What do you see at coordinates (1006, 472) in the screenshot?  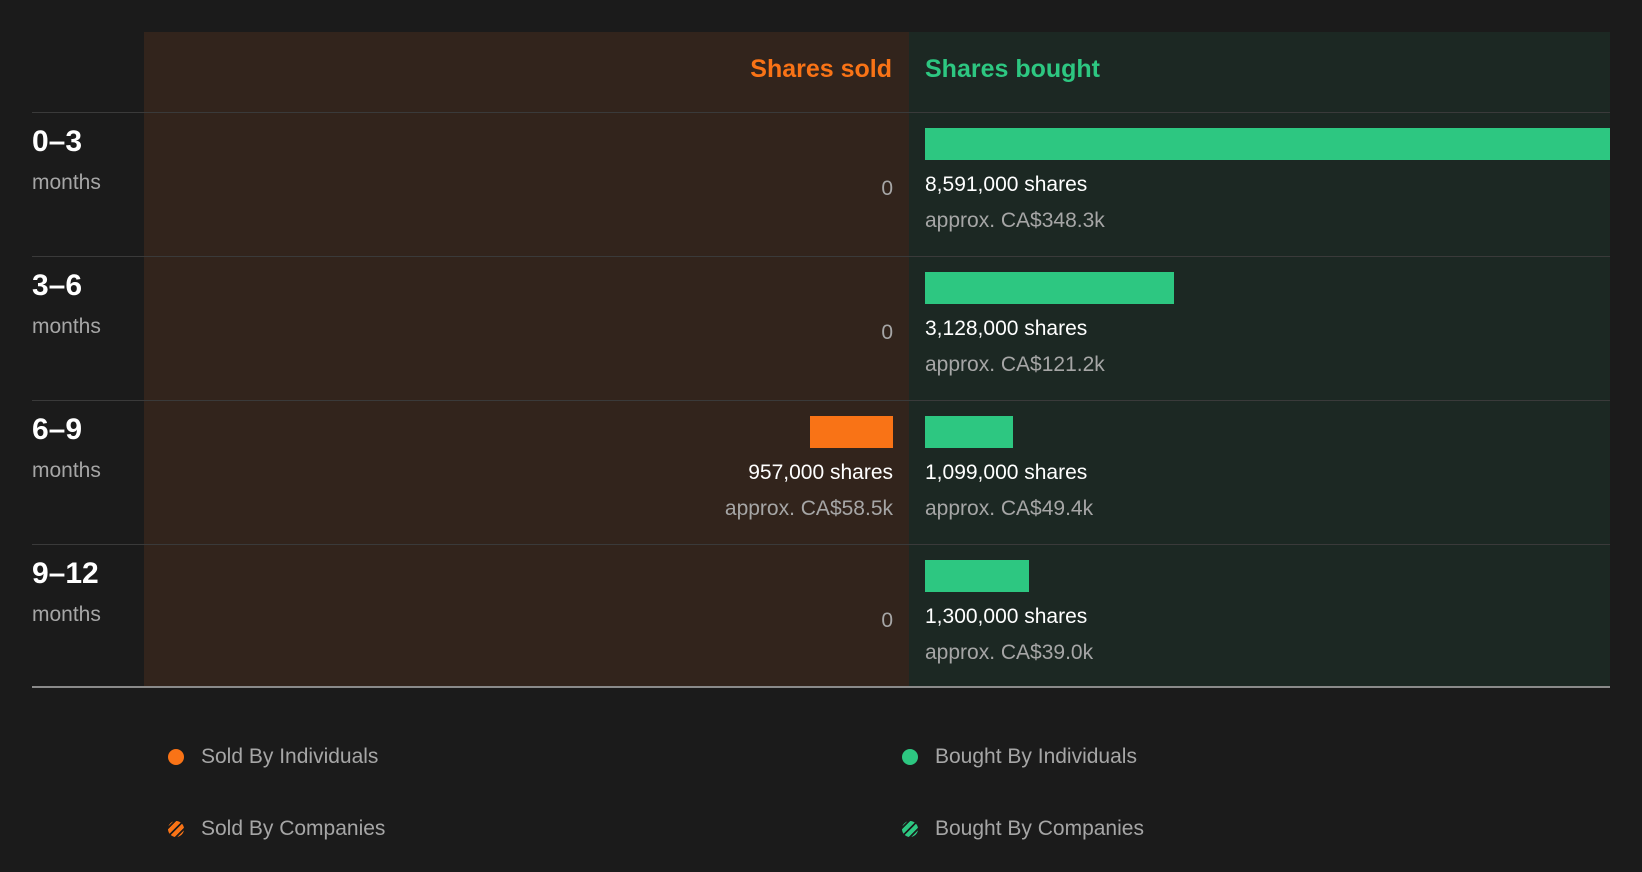 I see `bought-value-label: 1,099,000 shares` at bounding box center [1006, 472].